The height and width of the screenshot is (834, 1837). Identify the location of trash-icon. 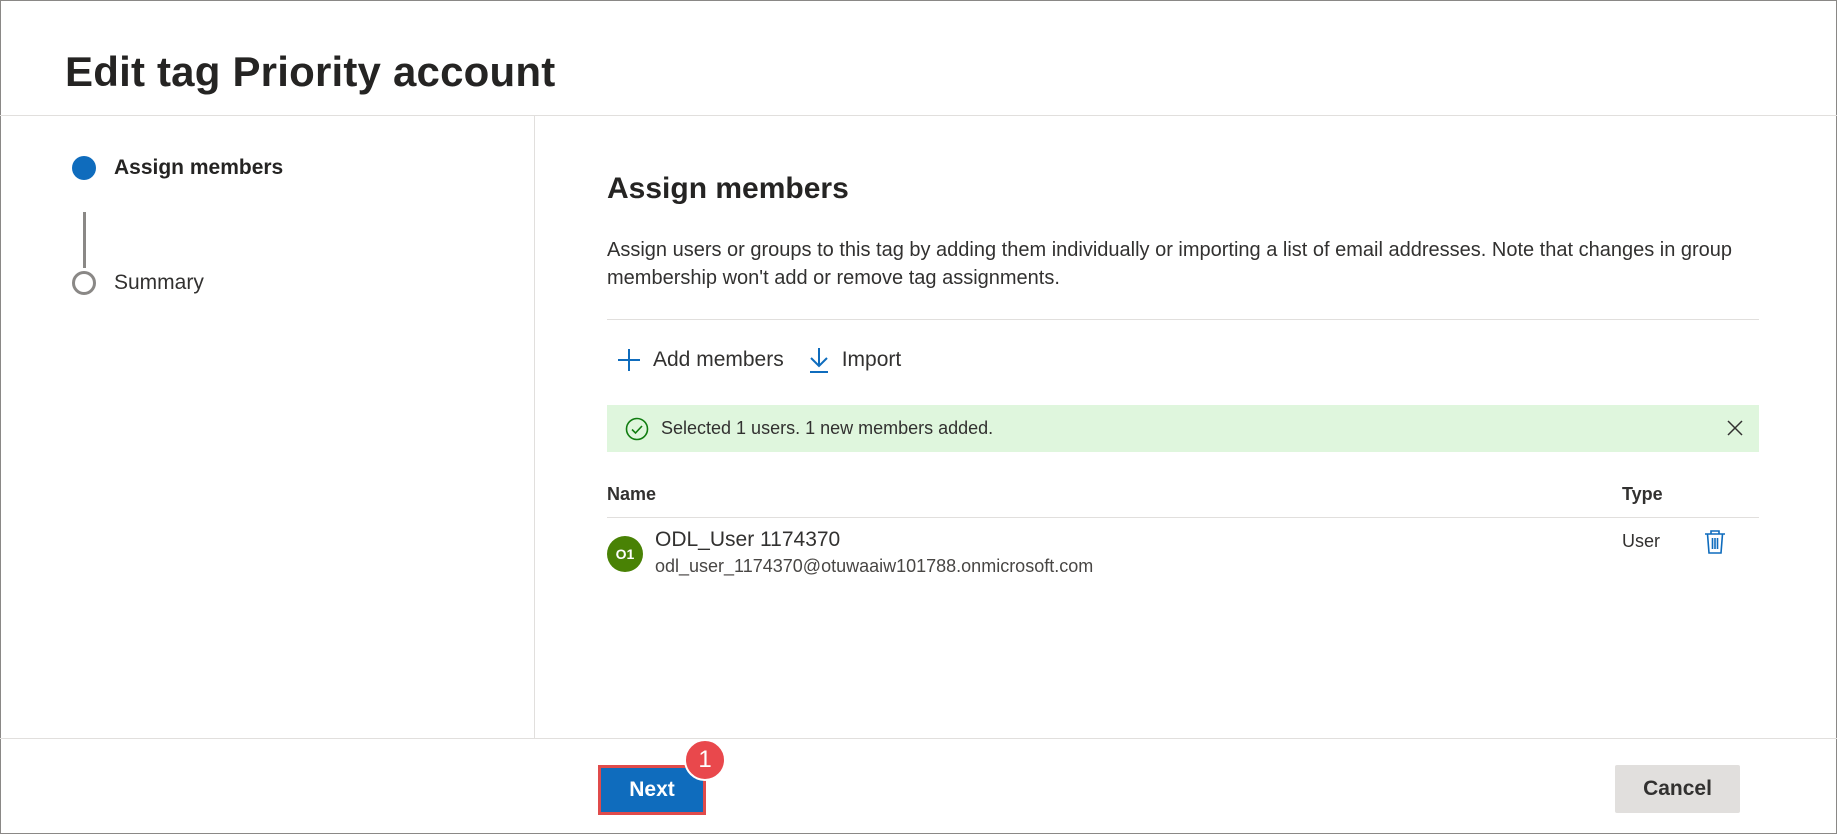
(1715, 542).